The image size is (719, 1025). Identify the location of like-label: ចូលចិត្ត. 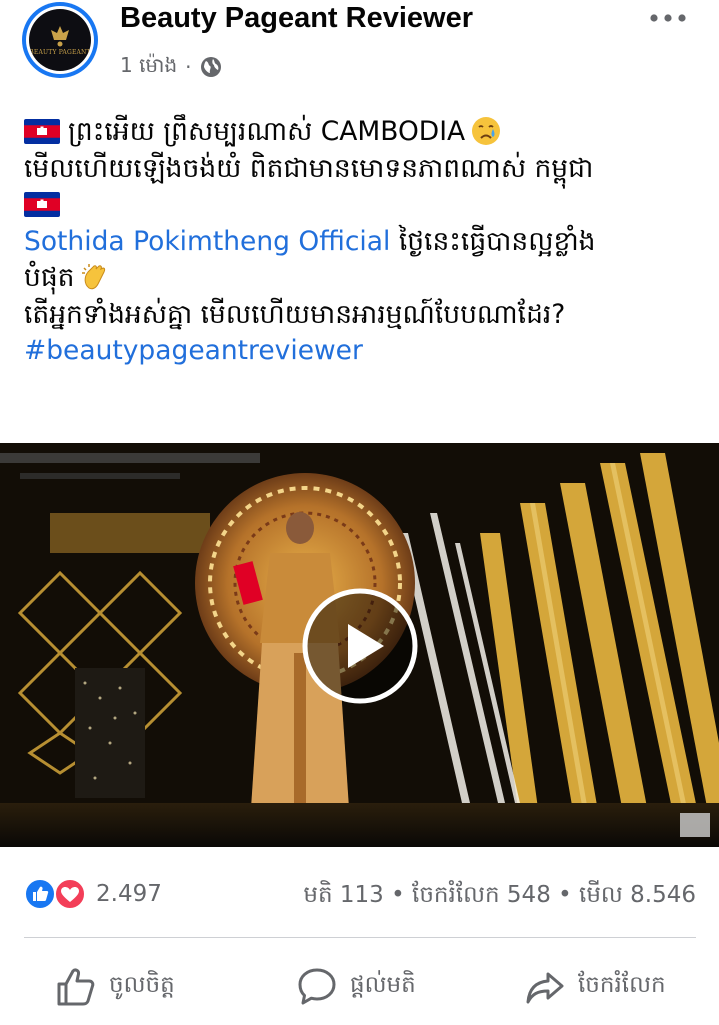
(142, 984).